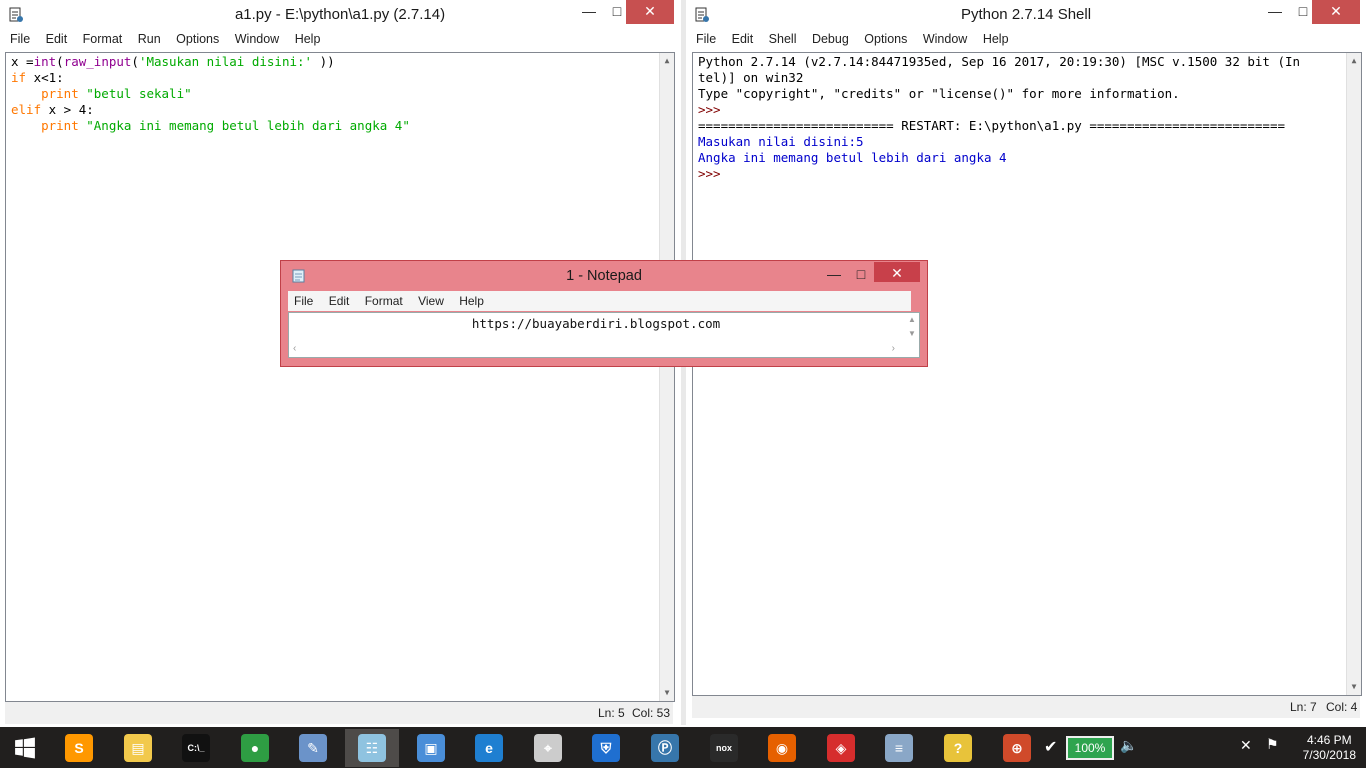 The width and height of the screenshot is (1366, 768). Describe the element at coordinates (596, 323) in the screenshot. I see `notepad-content: https://buayaberdiri.blogspot.com` at that location.